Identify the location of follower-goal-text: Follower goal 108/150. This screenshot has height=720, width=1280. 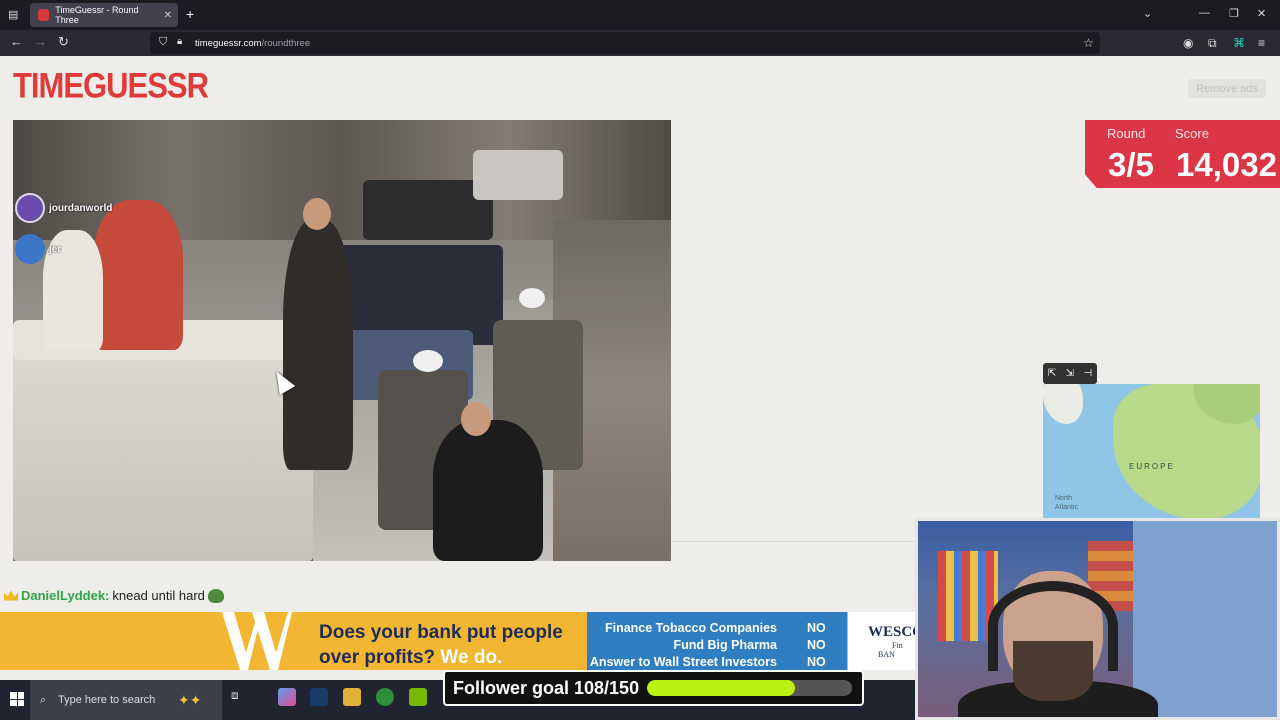
(546, 687).